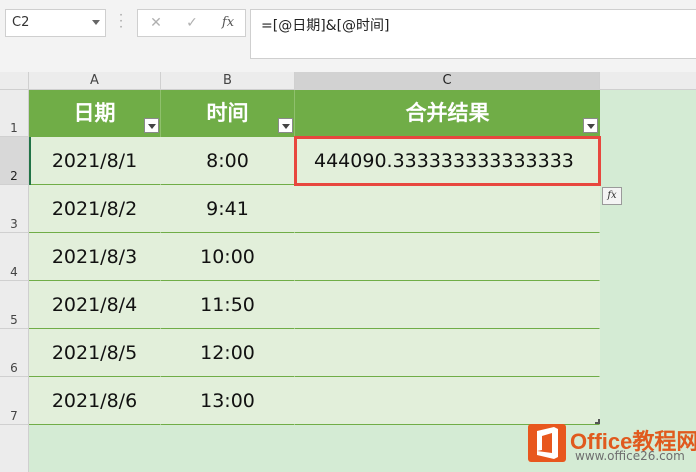 The width and height of the screenshot is (696, 472). What do you see at coordinates (14, 416) in the screenshot?
I see `row-number: 7` at bounding box center [14, 416].